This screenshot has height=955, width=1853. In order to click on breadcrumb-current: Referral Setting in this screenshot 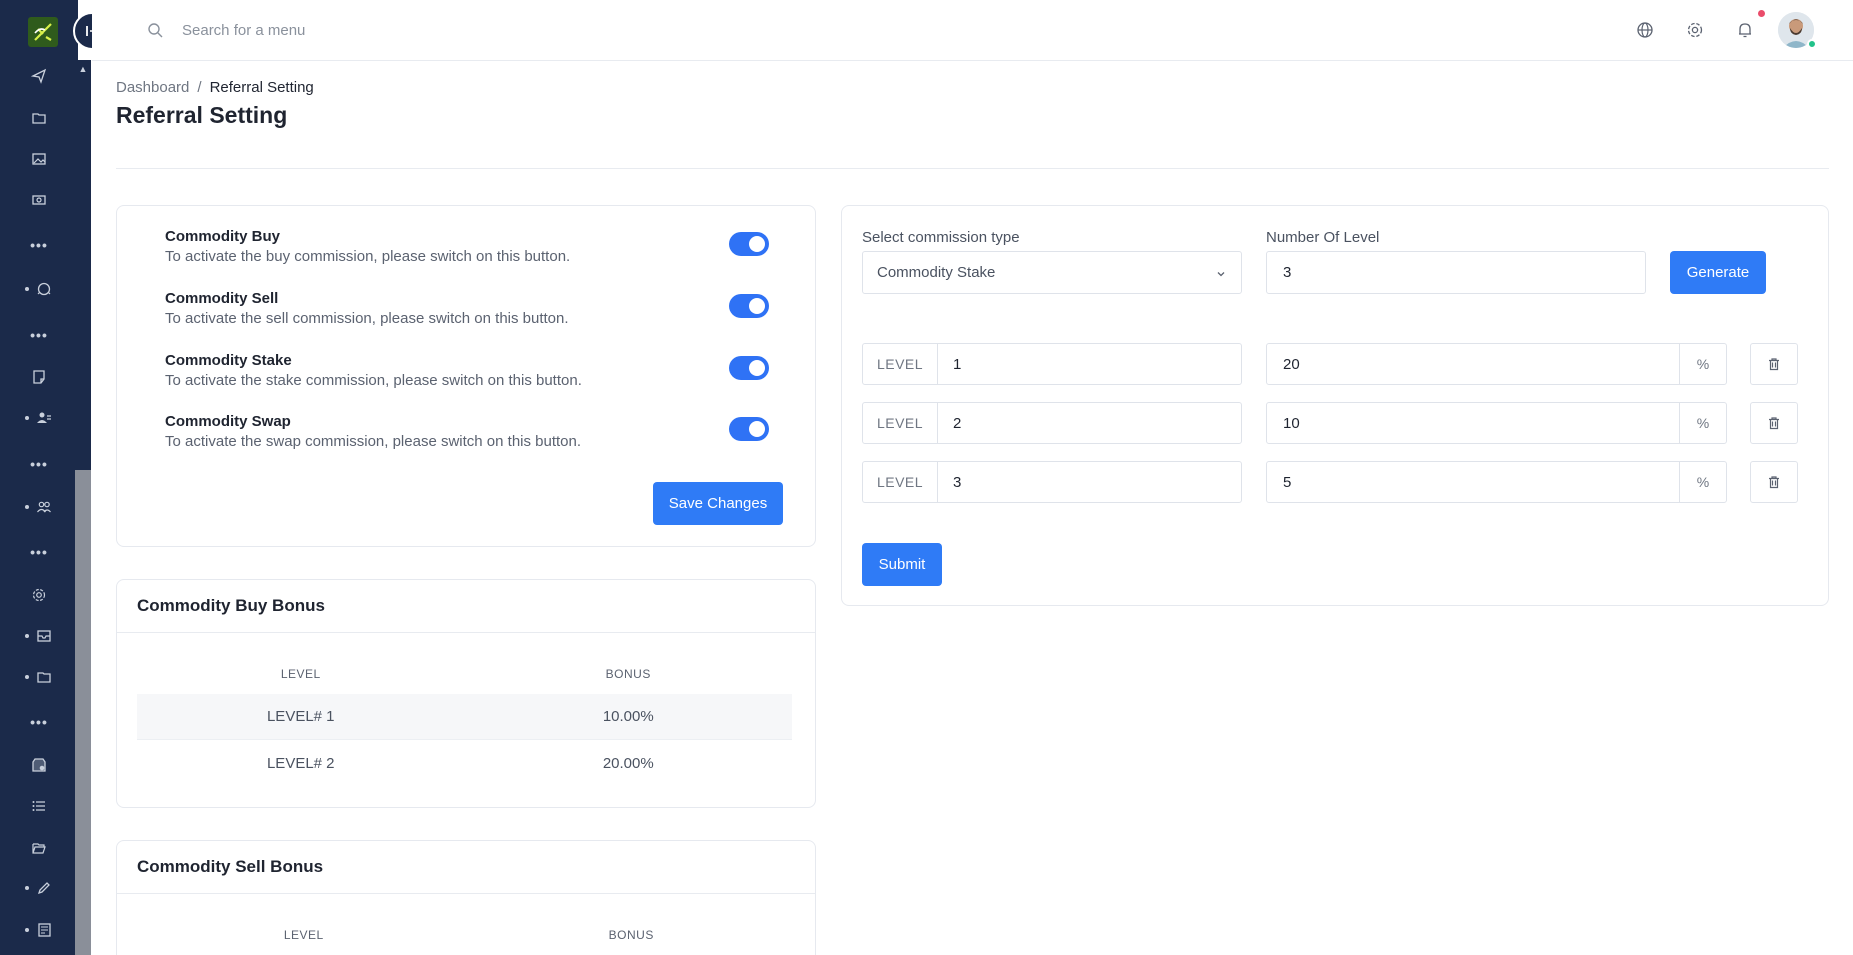, I will do `click(261, 87)`.